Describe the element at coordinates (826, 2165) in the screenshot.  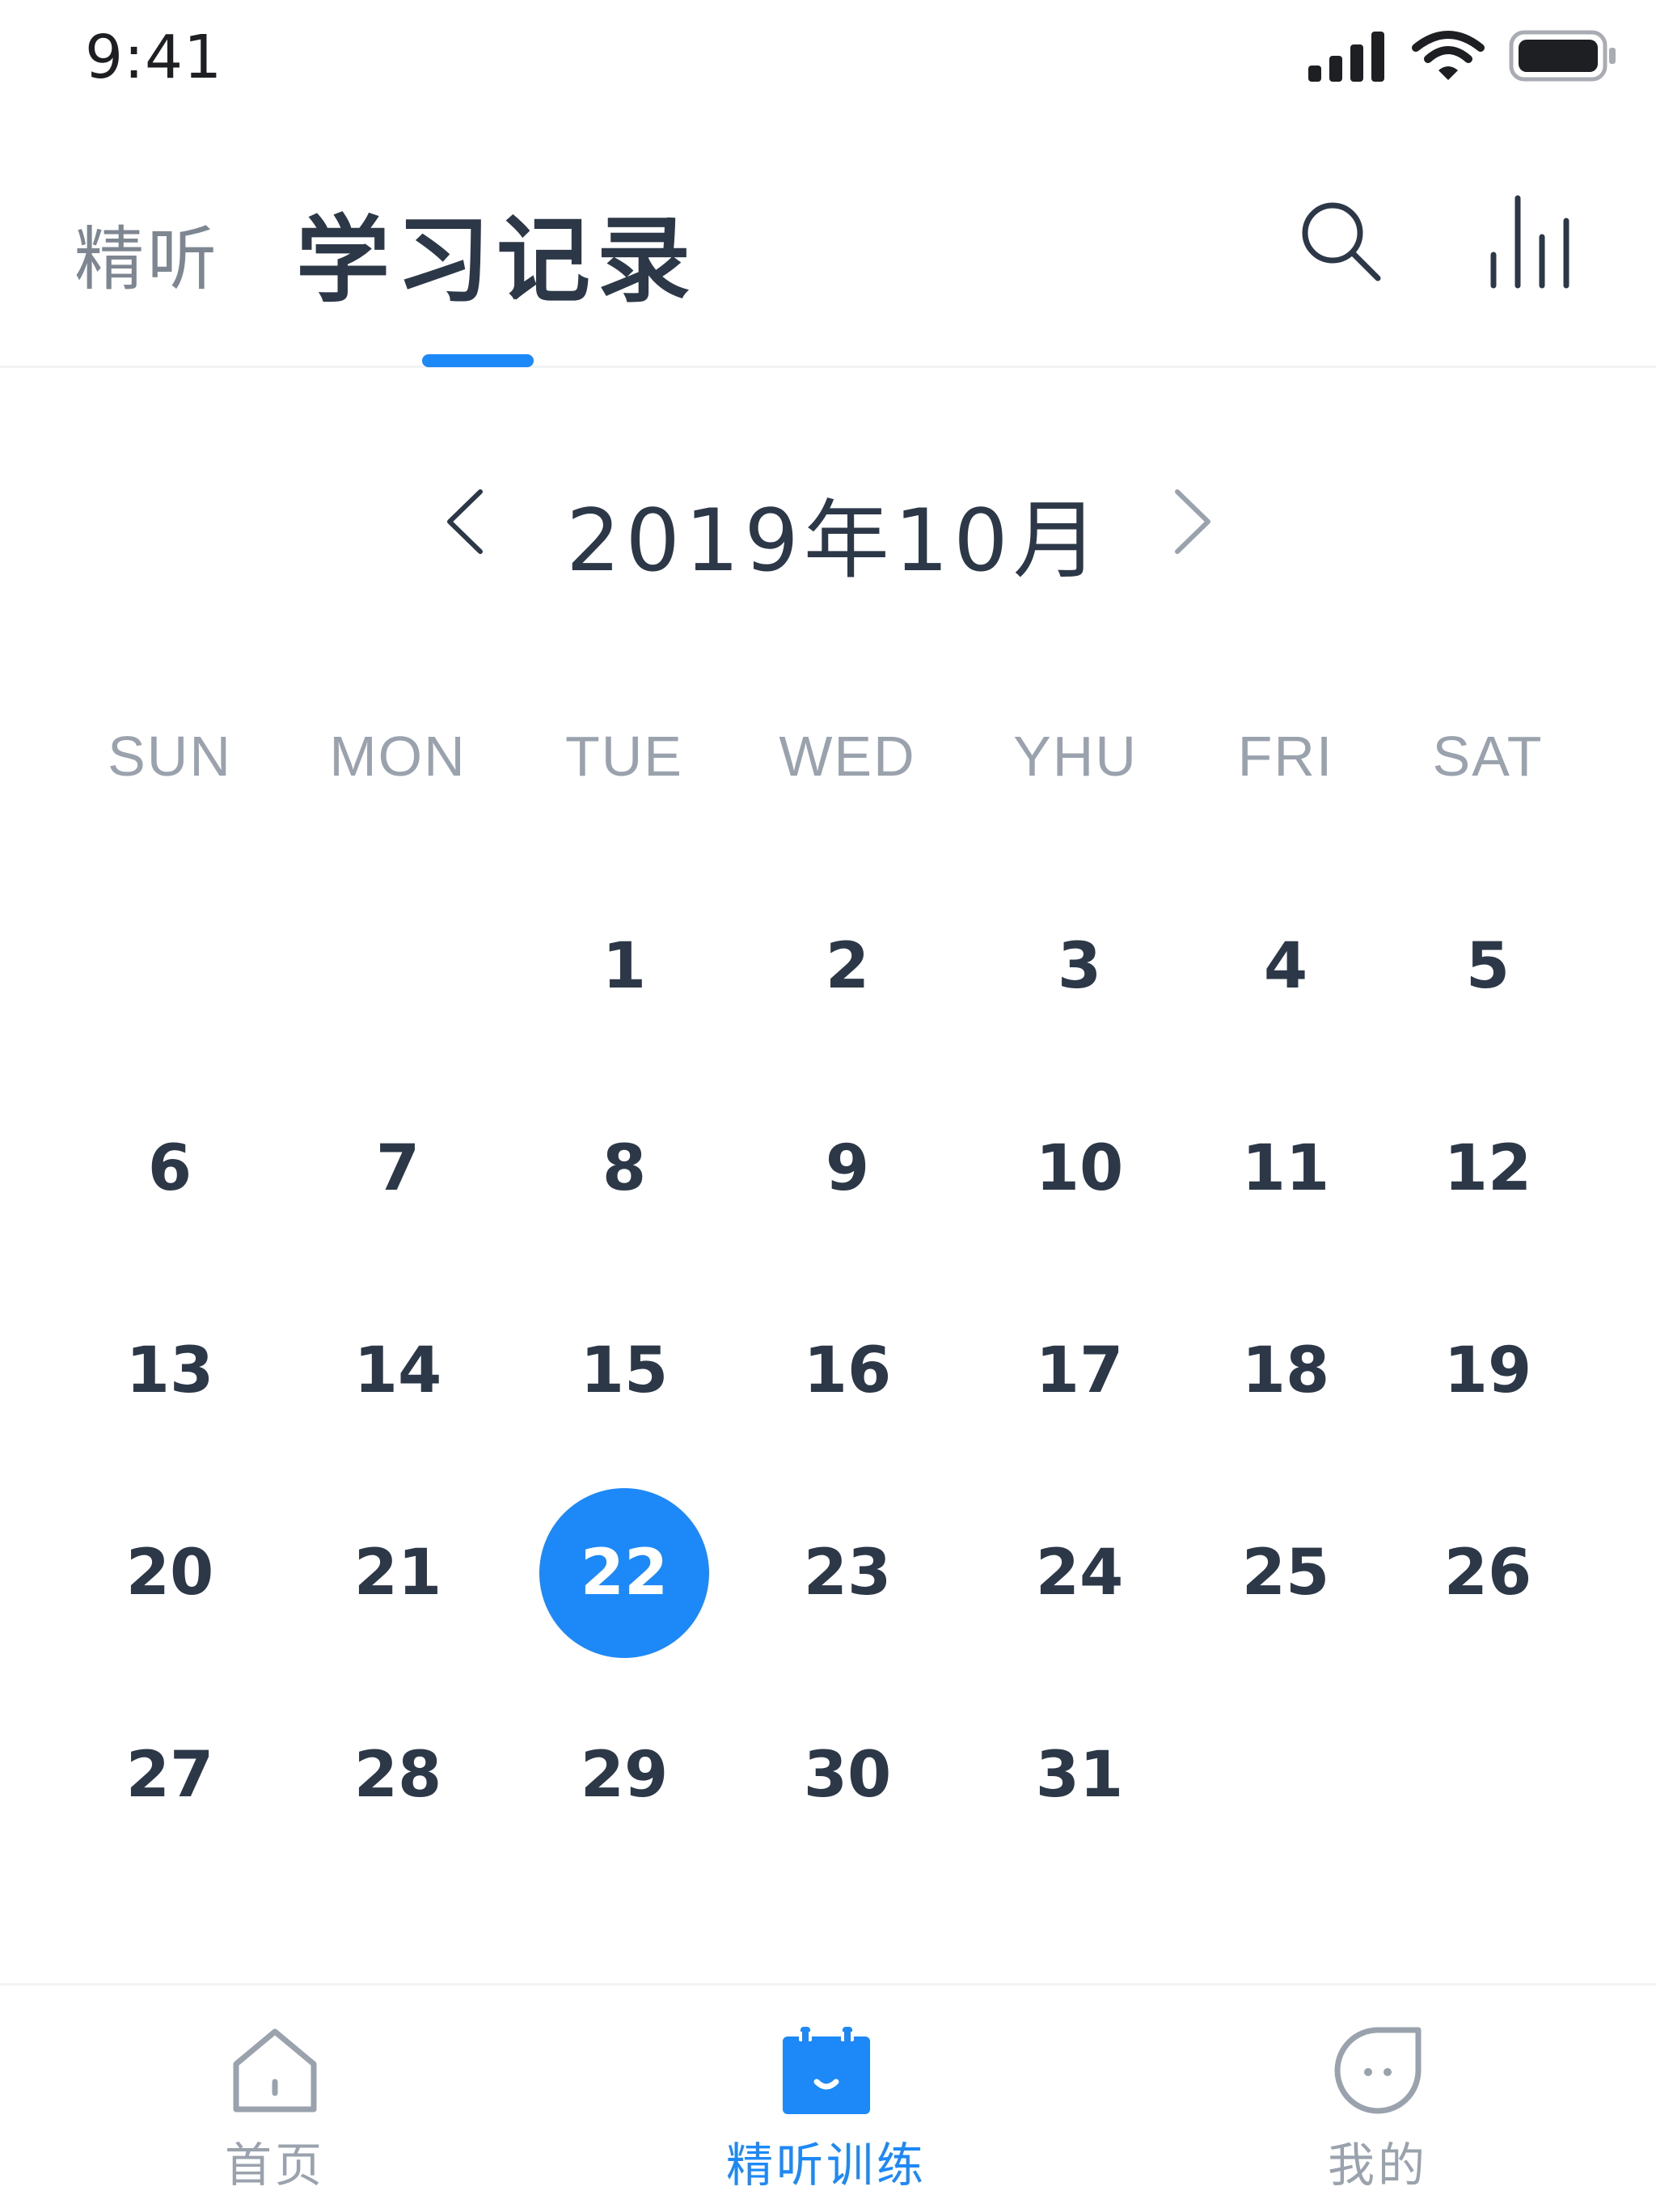
I see `nav-label-training: 精听训练` at that location.